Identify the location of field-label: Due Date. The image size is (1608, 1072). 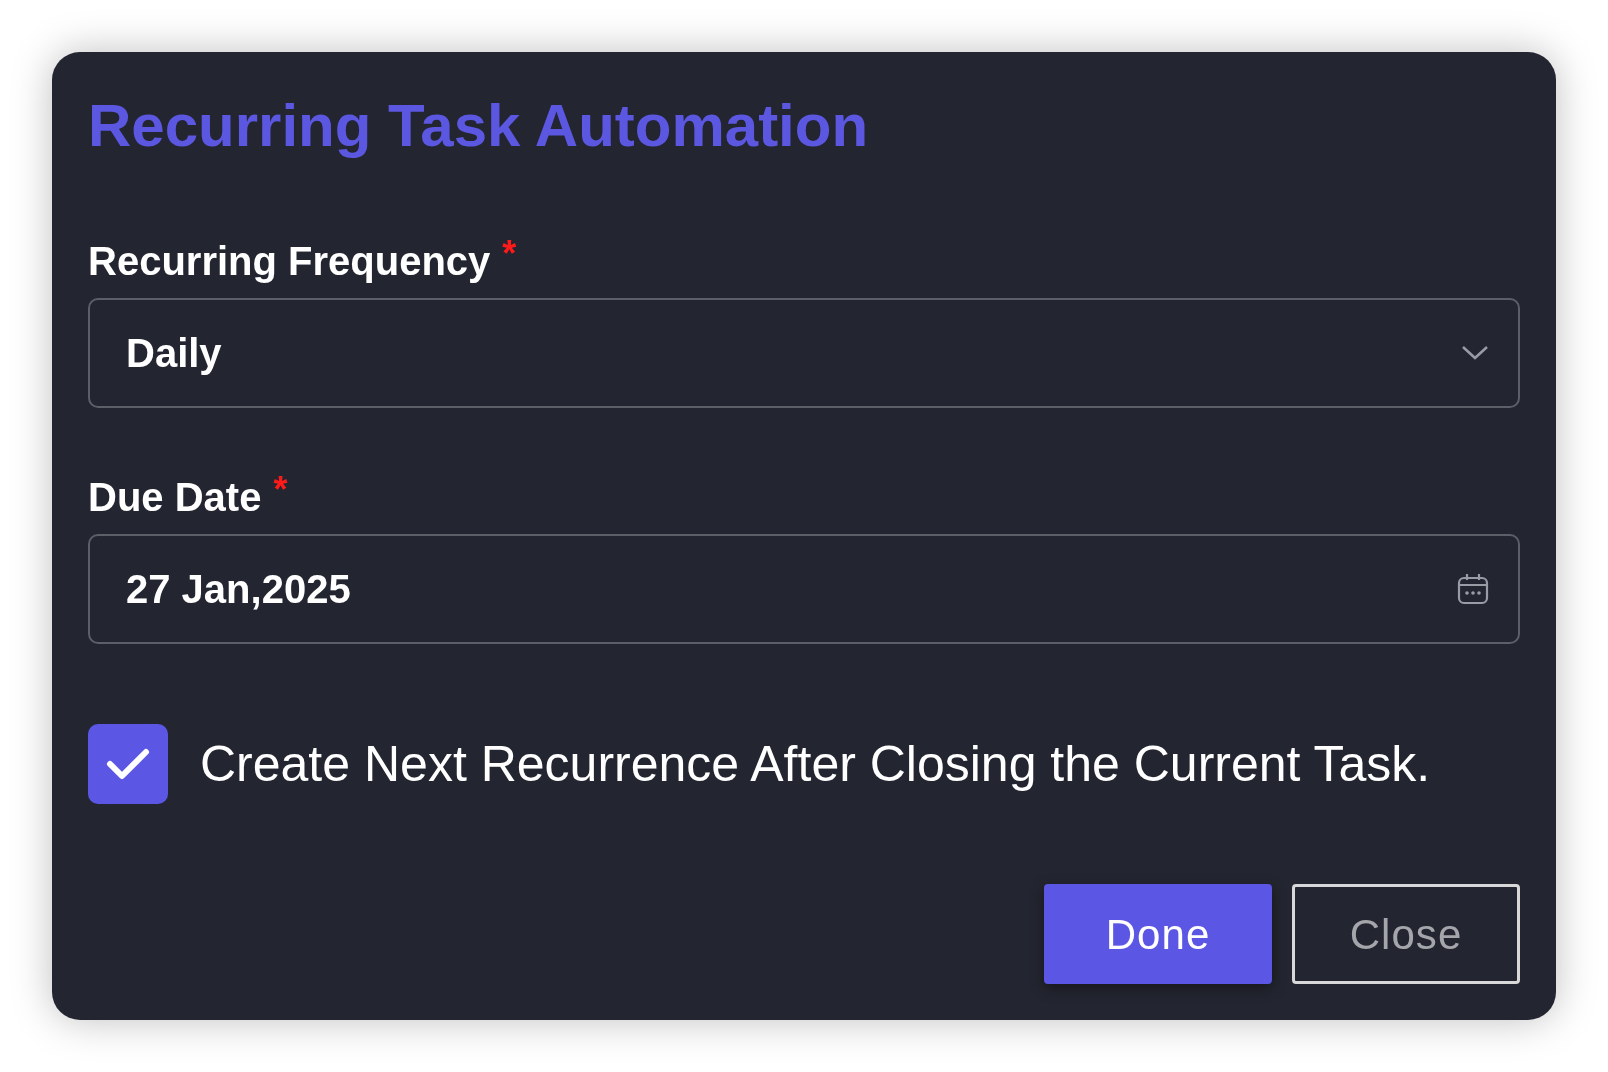
(175, 497).